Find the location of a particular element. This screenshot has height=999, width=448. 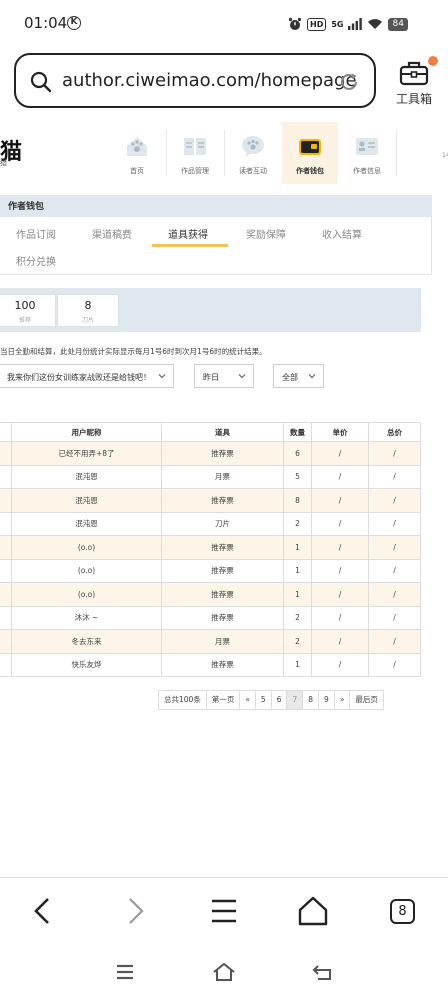

table-row: (o.o) 推荐票 1// is located at coordinates (210, 570).